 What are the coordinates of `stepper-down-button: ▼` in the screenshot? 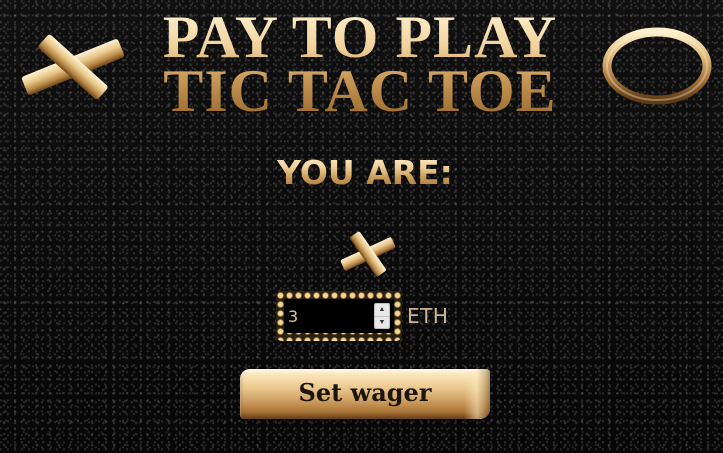 It's located at (382, 323).